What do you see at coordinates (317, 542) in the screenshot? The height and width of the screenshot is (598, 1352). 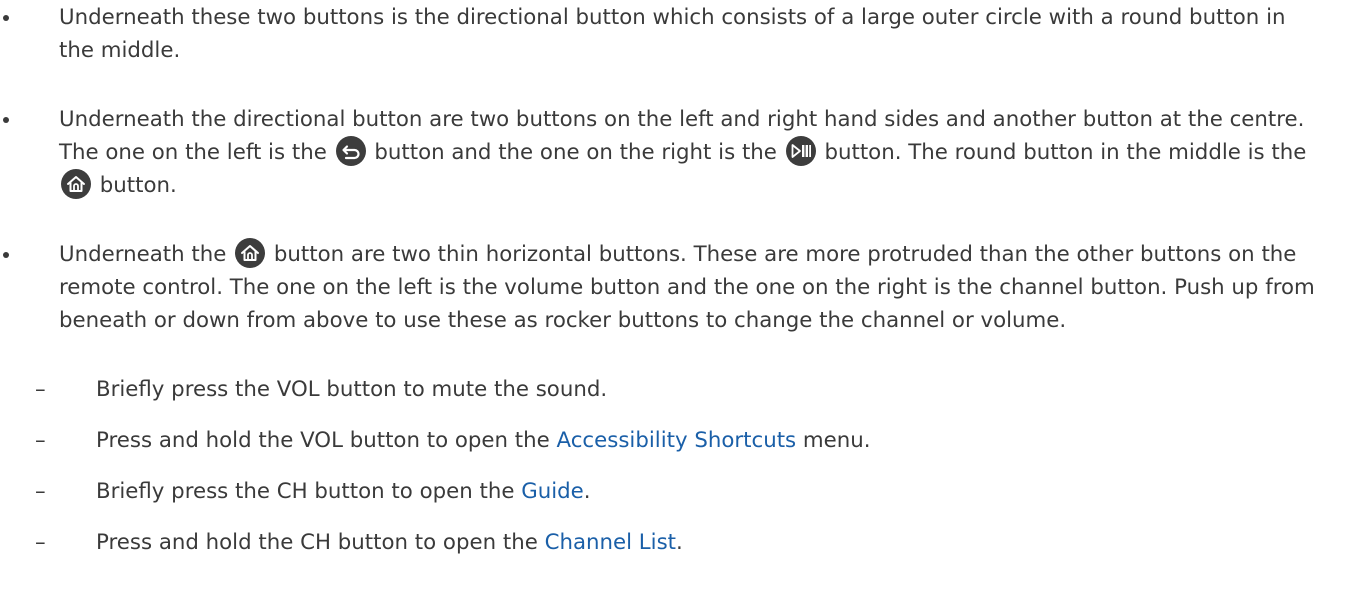 I see `sub-item-text: Press and hold the CH button to open the` at bounding box center [317, 542].